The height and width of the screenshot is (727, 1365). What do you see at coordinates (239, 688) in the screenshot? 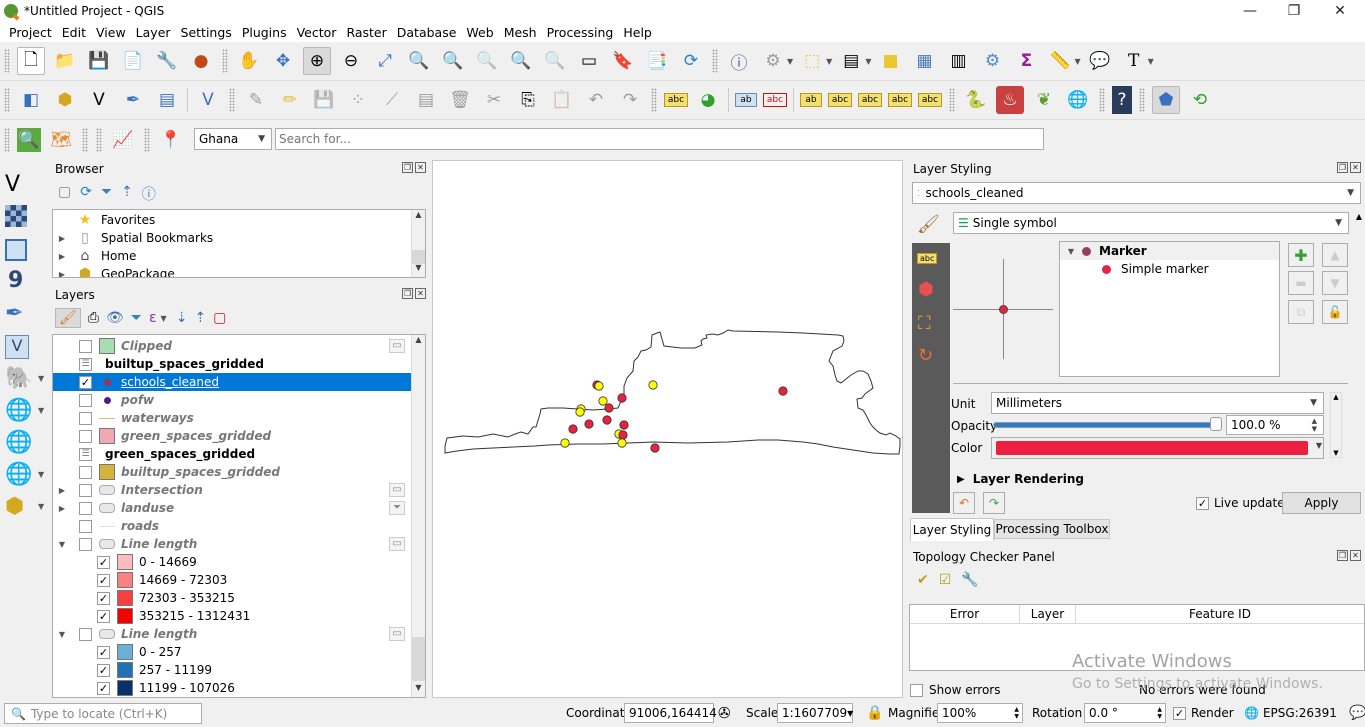
I see `legend-class-row: ✓ 11199 - 107026` at bounding box center [239, 688].